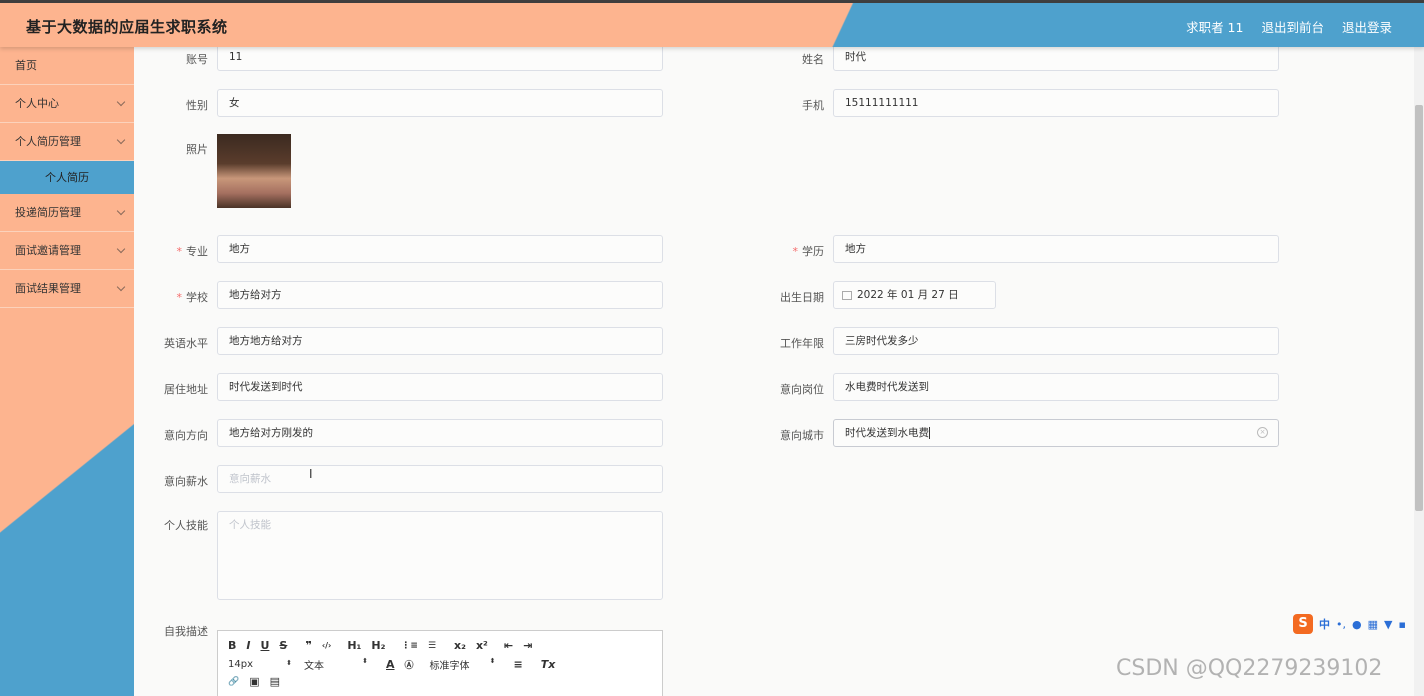 The image size is (1424, 696). What do you see at coordinates (527, 645) in the screenshot?
I see `indent-button: ⇥` at bounding box center [527, 645].